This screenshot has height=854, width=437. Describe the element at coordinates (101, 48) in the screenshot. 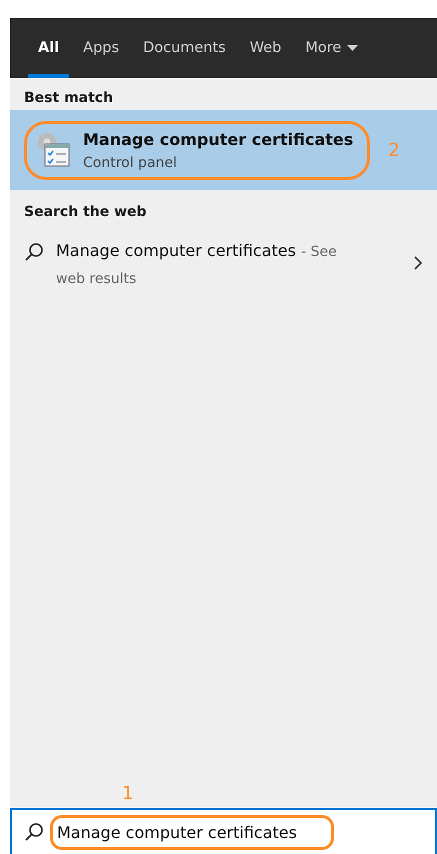

I see `tab: Apps` at that location.